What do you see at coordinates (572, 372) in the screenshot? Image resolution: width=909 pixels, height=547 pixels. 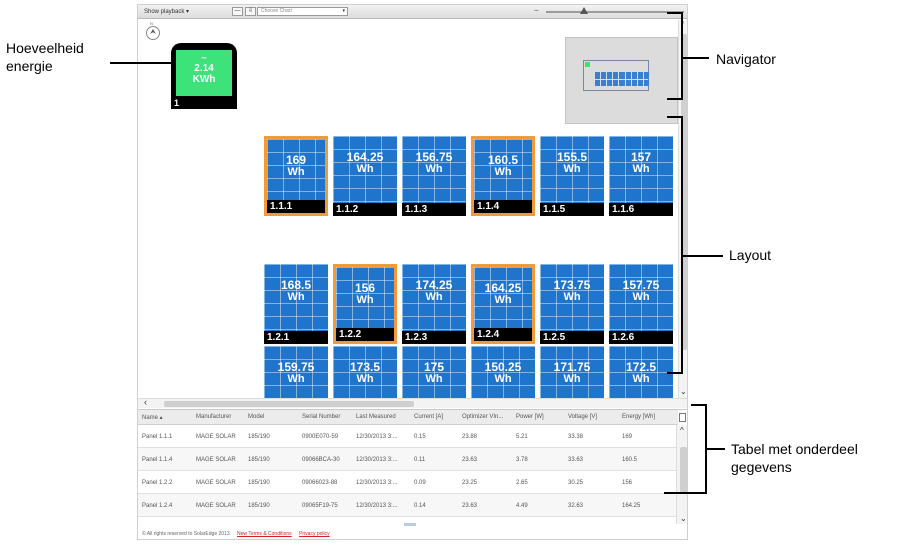 I see `solar-panel: 171.75 Wh` at bounding box center [572, 372].